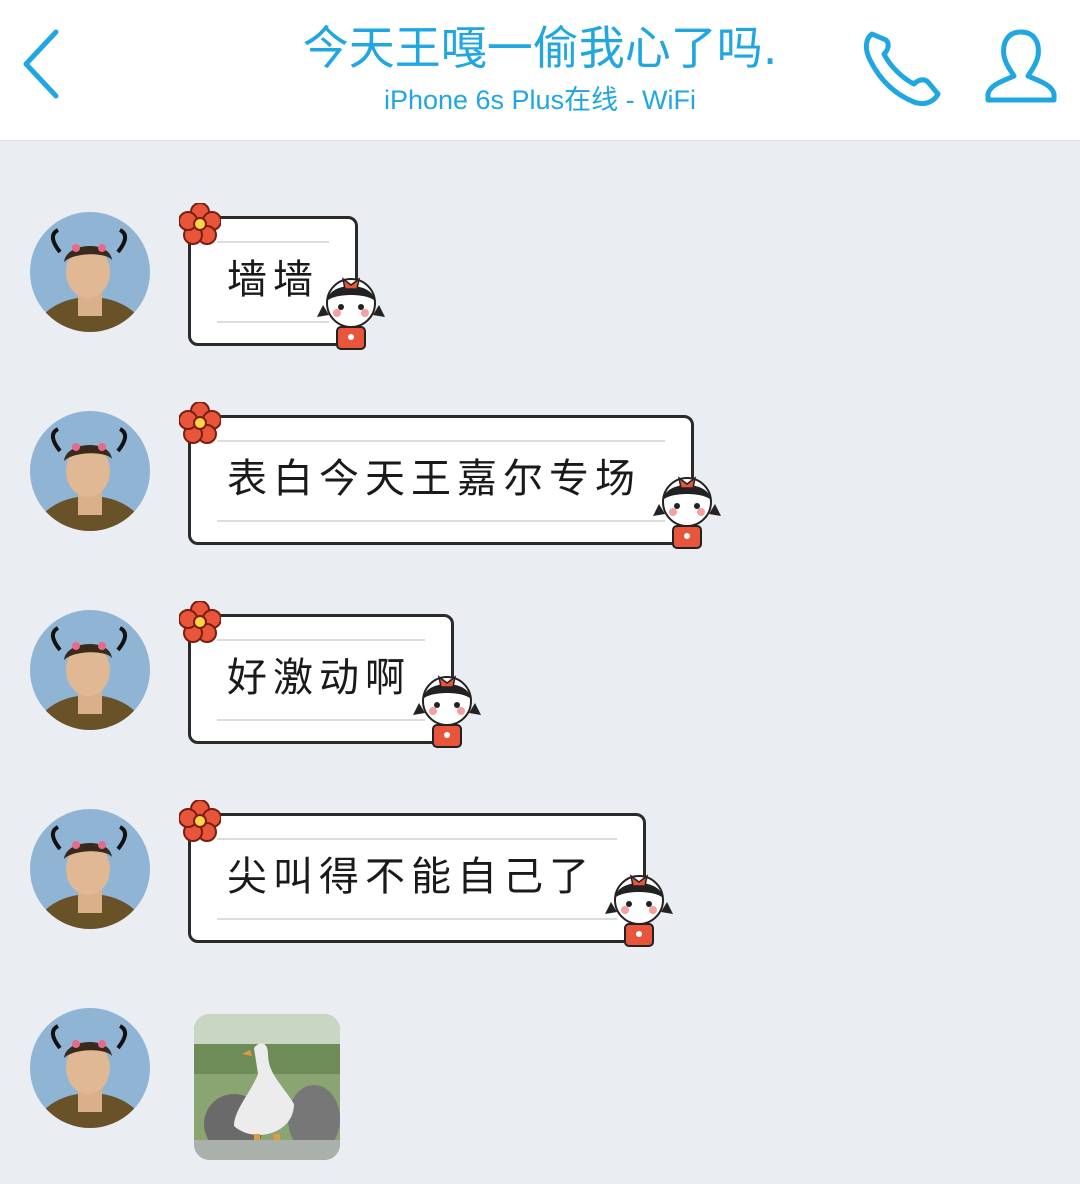  I want to click on goose-photo, so click(267, 1087).